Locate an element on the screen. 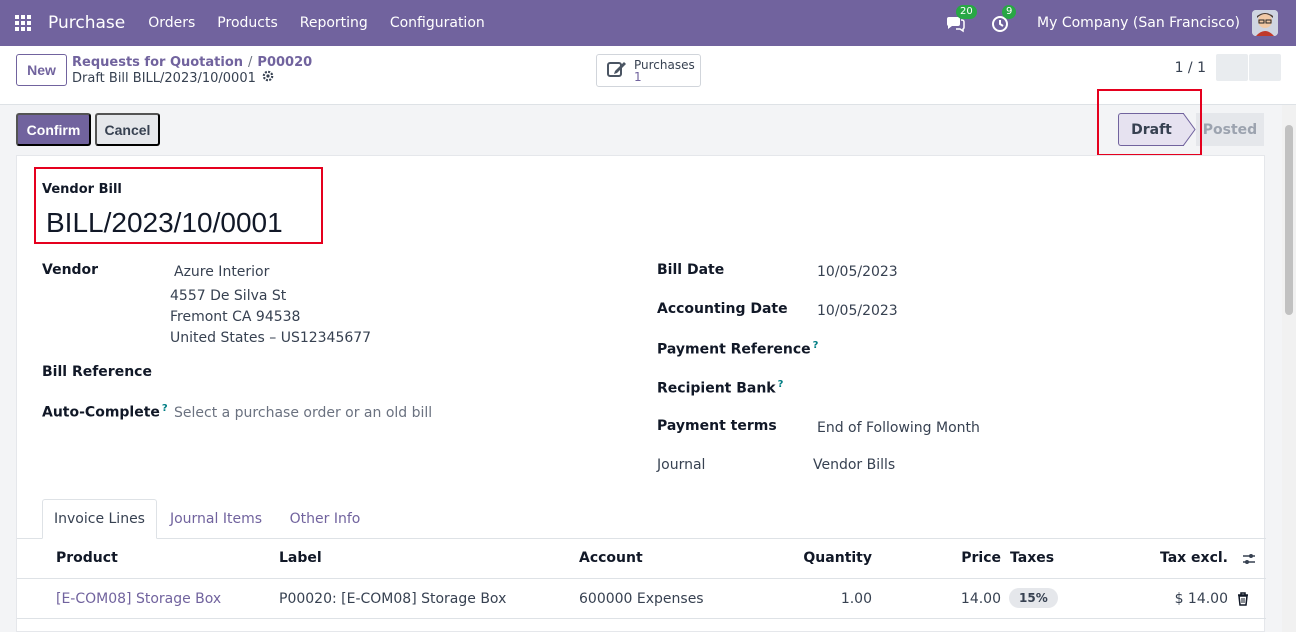 The image size is (1296, 632). menu-configuration: Configuration is located at coordinates (437, 23).